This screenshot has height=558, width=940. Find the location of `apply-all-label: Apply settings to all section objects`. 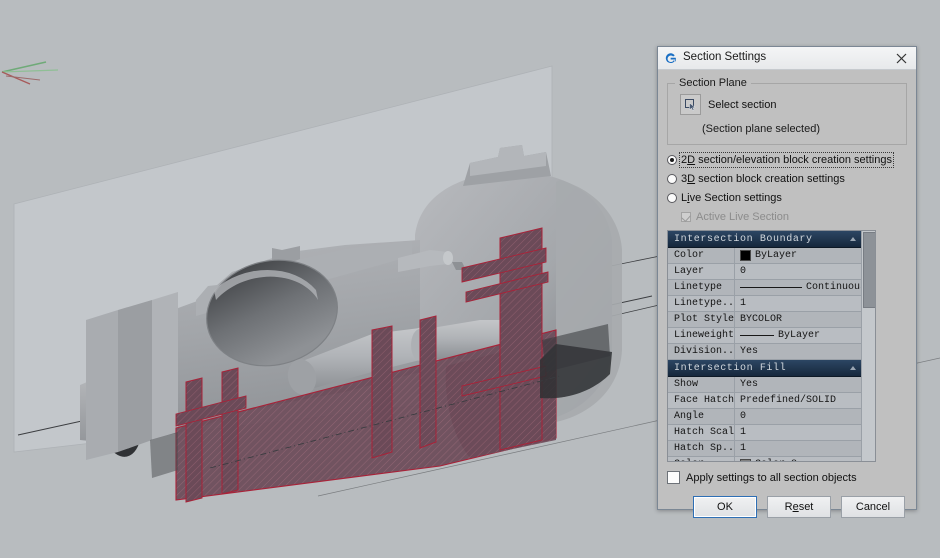

apply-all-label: Apply settings to all section objects is located at coordinates (771, 477).